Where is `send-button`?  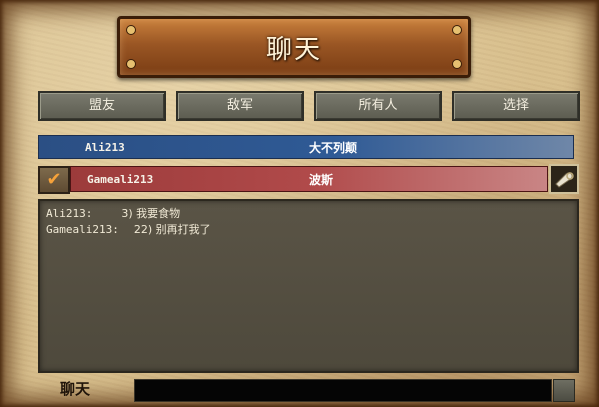
send-button is located at coordinates (564, 390).